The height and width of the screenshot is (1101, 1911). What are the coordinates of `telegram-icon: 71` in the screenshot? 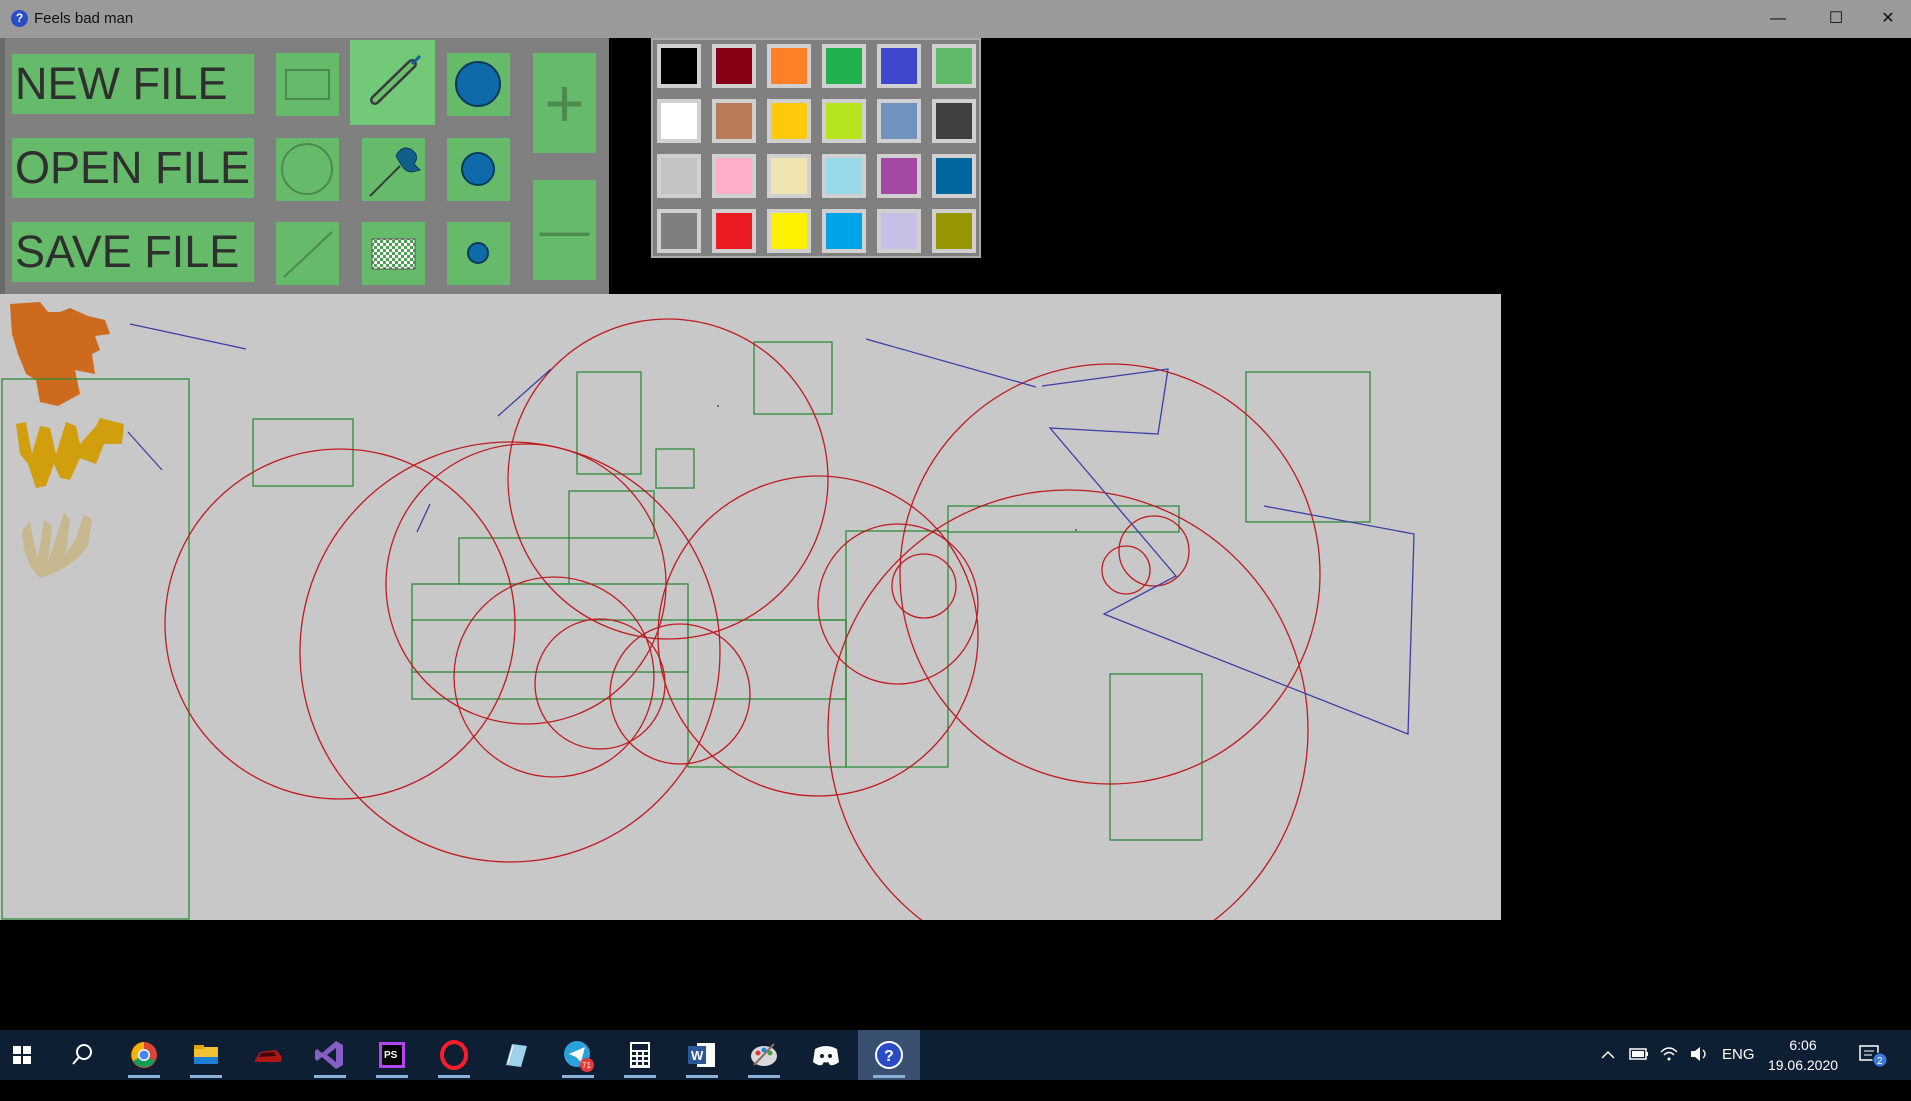 It's located at (578, 1056).